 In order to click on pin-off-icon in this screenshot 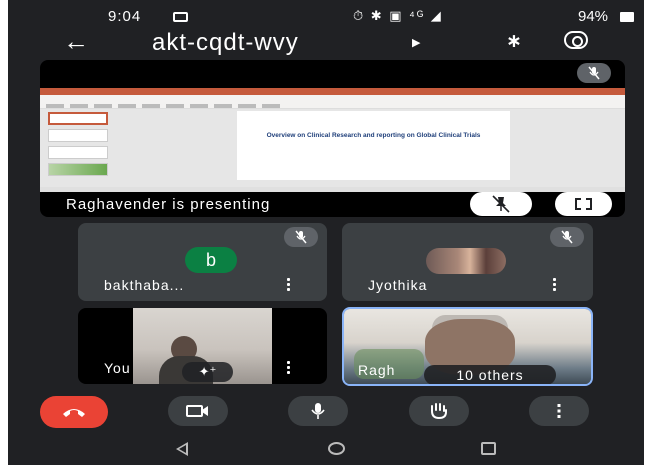, I will do `click(501, 204)`.